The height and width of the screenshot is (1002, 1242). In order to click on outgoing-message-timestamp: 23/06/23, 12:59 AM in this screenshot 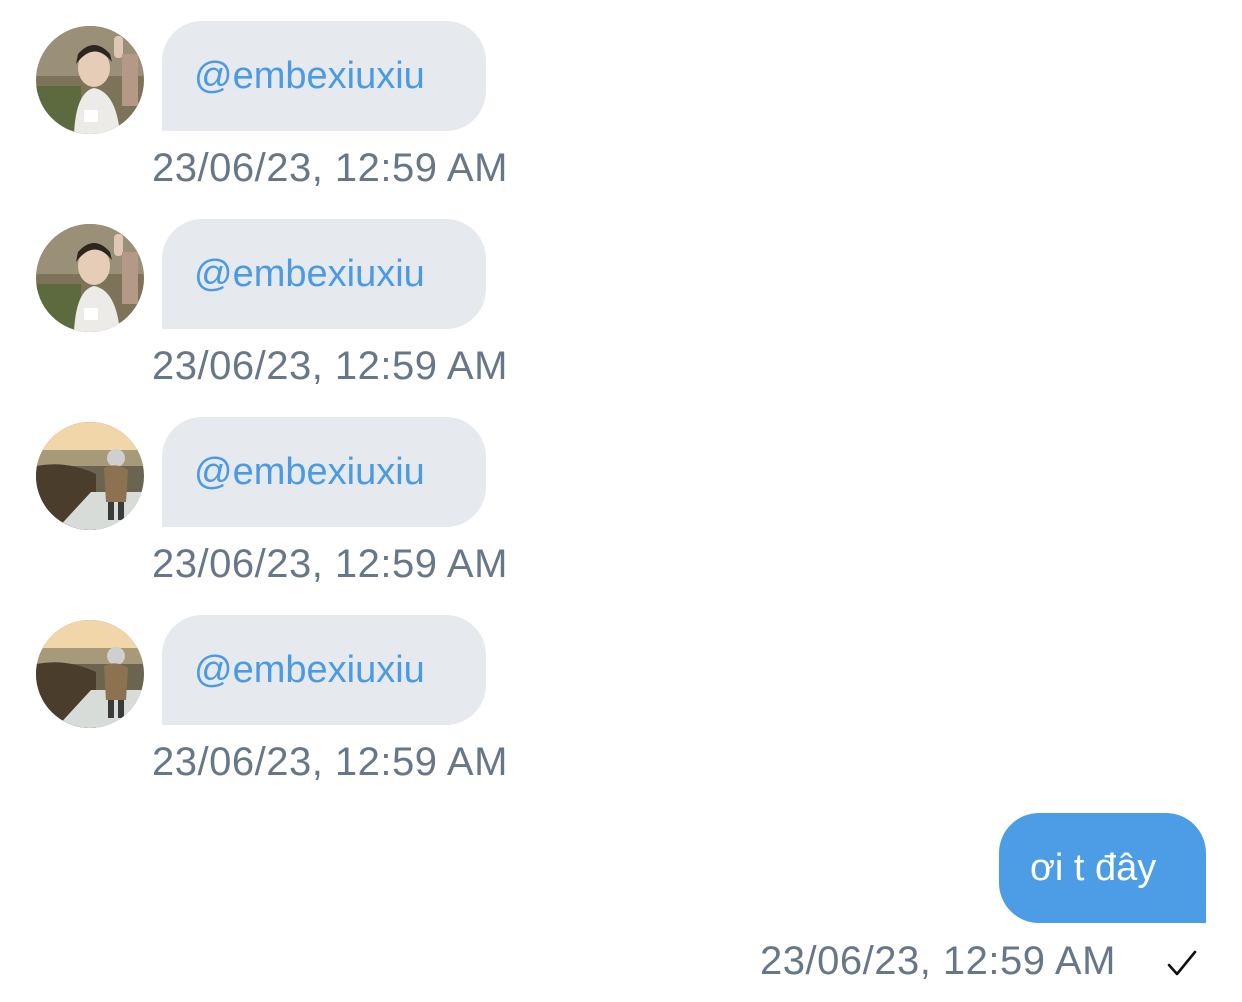, I will do `click(938, 961)`.